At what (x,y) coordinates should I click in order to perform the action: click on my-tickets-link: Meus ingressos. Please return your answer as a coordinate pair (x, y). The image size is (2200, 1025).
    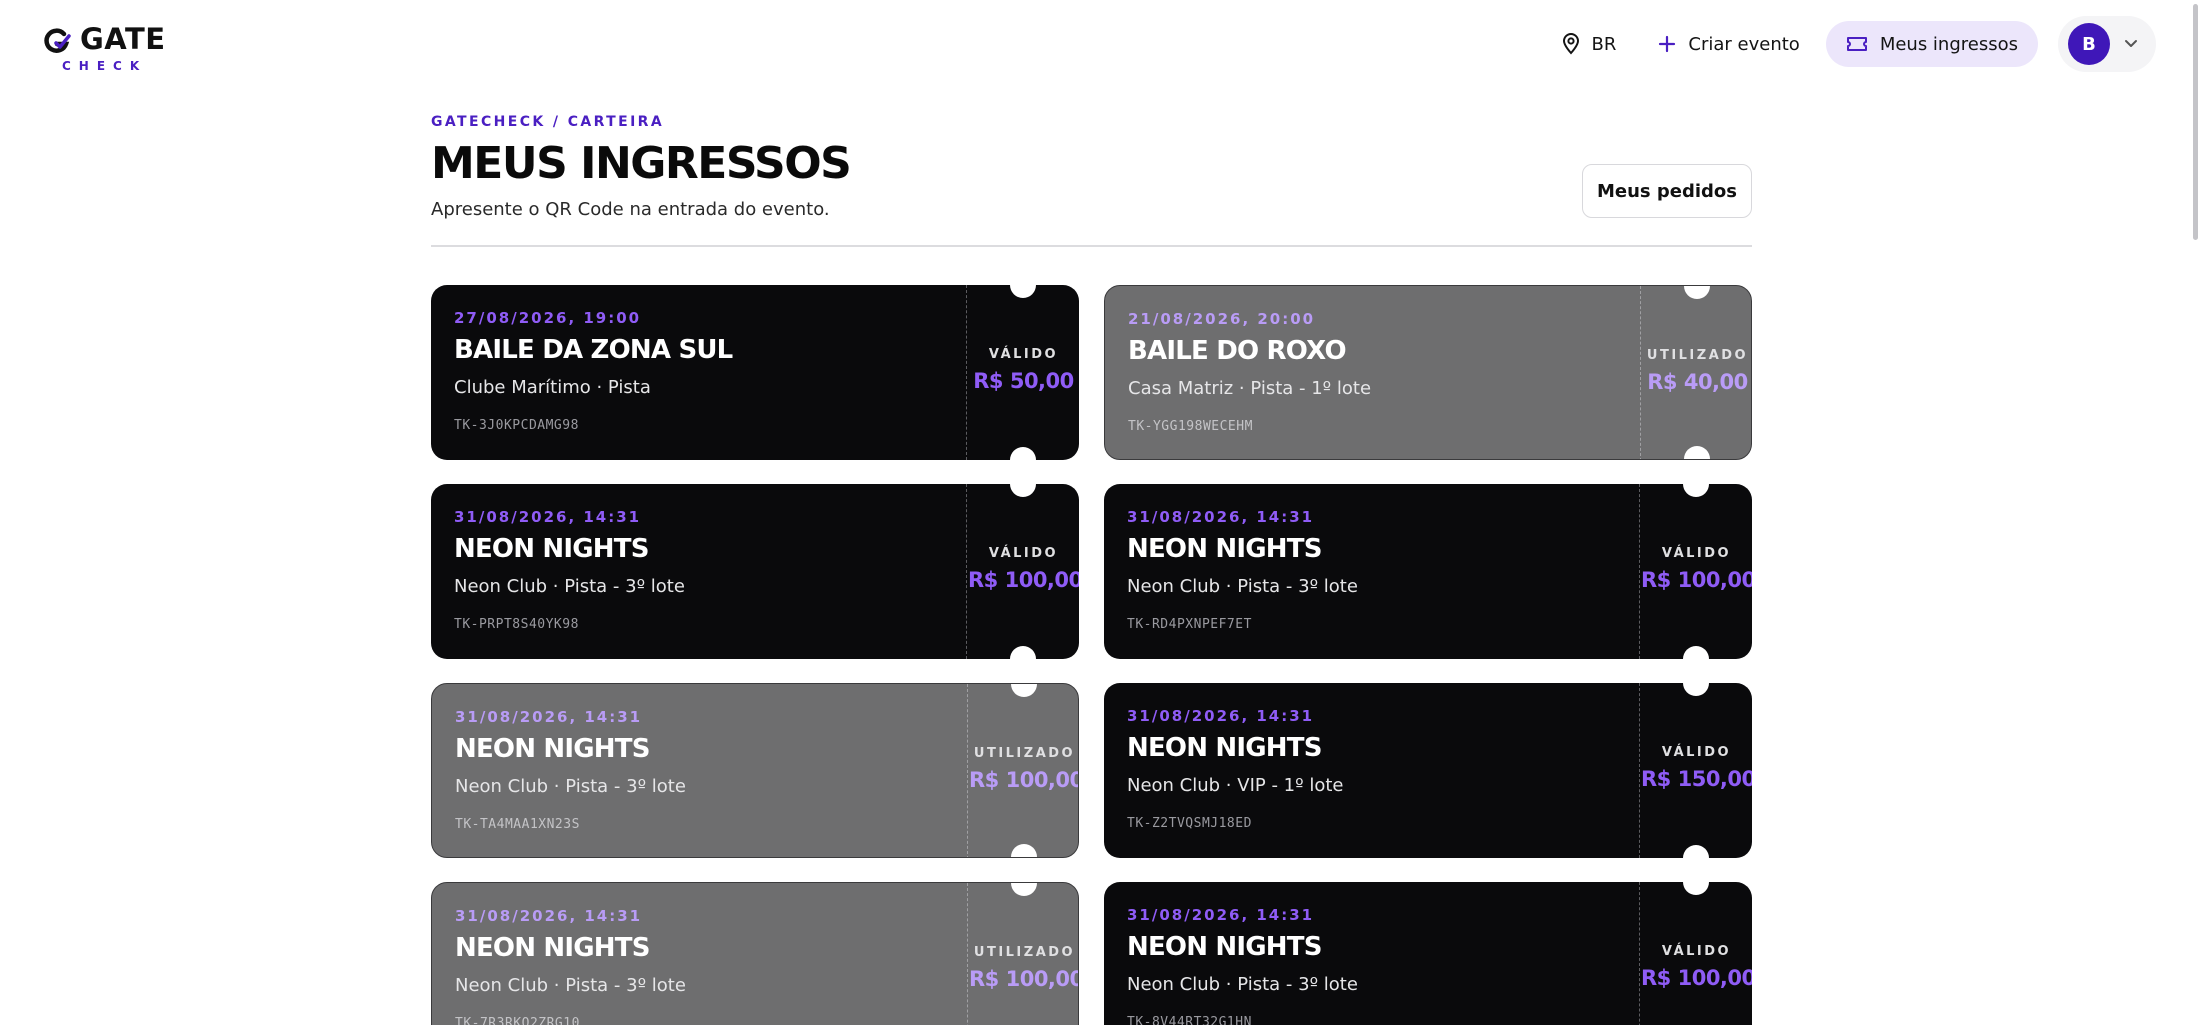
    Looking at the image, I should click on (1931, 44).